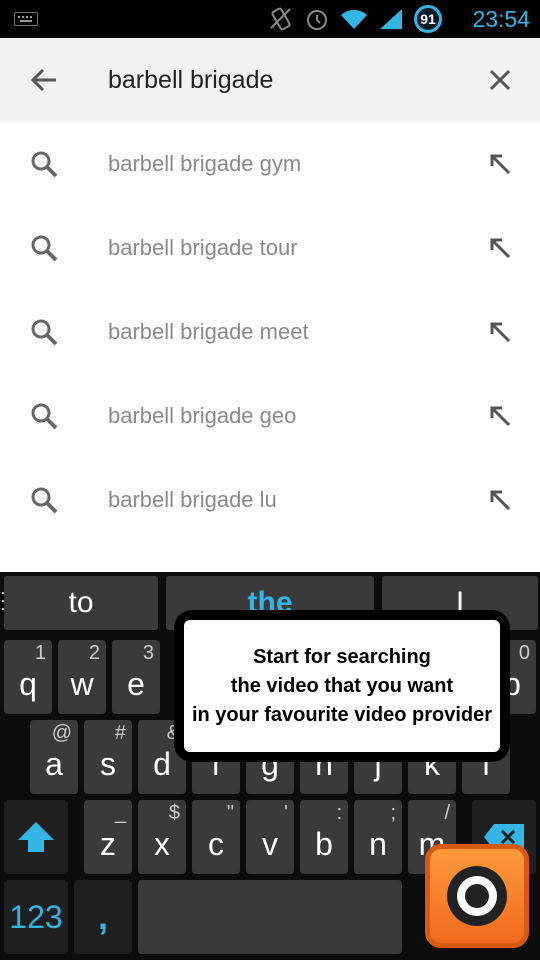  Describe the element at coordinates (501, 19) in the screenshot. I see `clock: 23:54` at that location.